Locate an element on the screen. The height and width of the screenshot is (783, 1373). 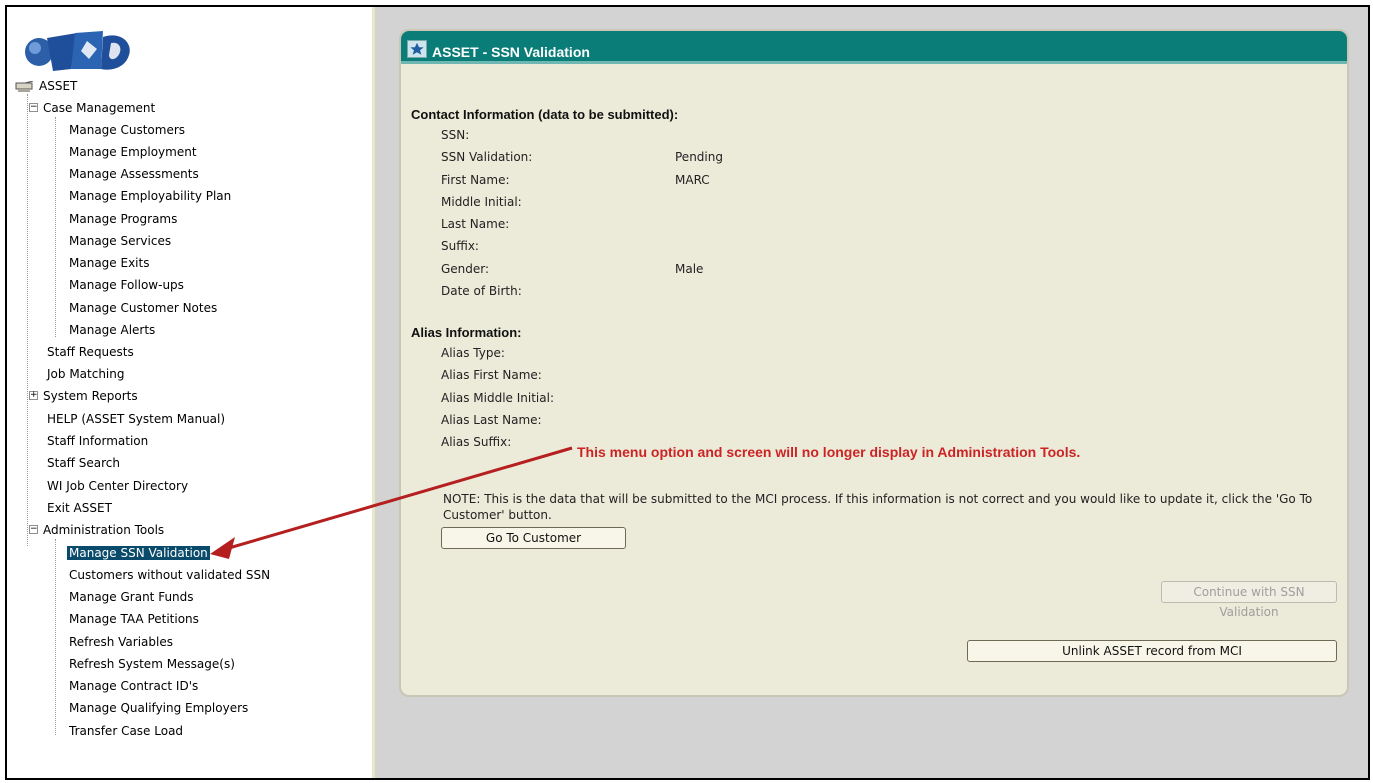
tree-item-refresh-system-messages: Refresh System Message(s) is located at coordinates (152, 664).